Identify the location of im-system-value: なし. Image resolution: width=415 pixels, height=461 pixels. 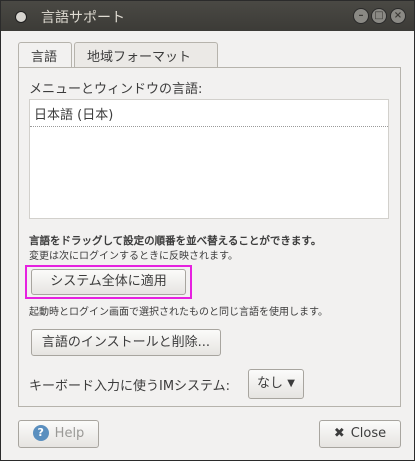
(269, 383).